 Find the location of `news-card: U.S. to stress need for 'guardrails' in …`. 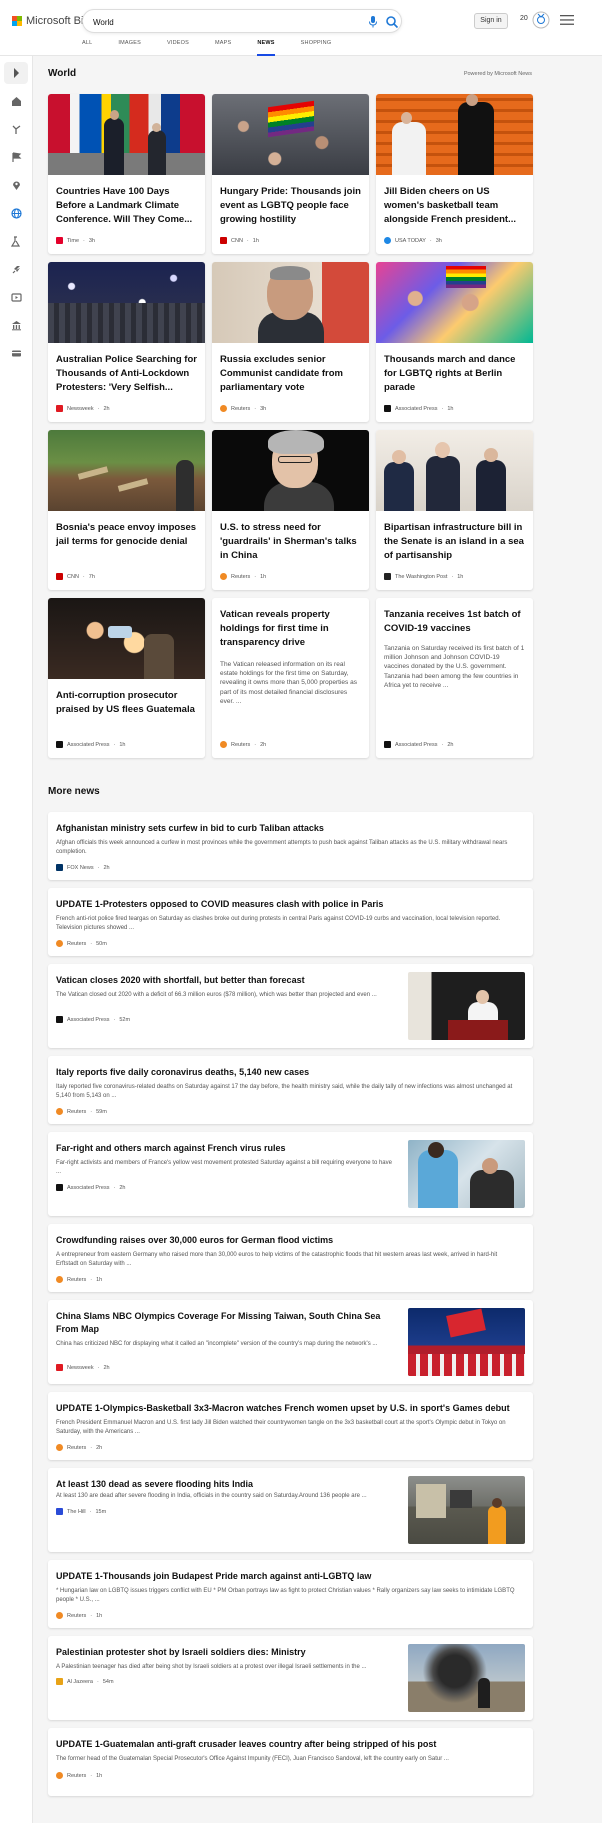

news-card: U.S. to stress need for 'guardrails' in … is located at coordinates (290, 510).